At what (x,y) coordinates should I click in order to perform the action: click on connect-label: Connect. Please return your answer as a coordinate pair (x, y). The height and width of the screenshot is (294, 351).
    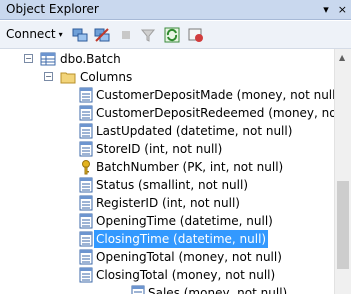
    Looking at the image, I should click on (31, 34).